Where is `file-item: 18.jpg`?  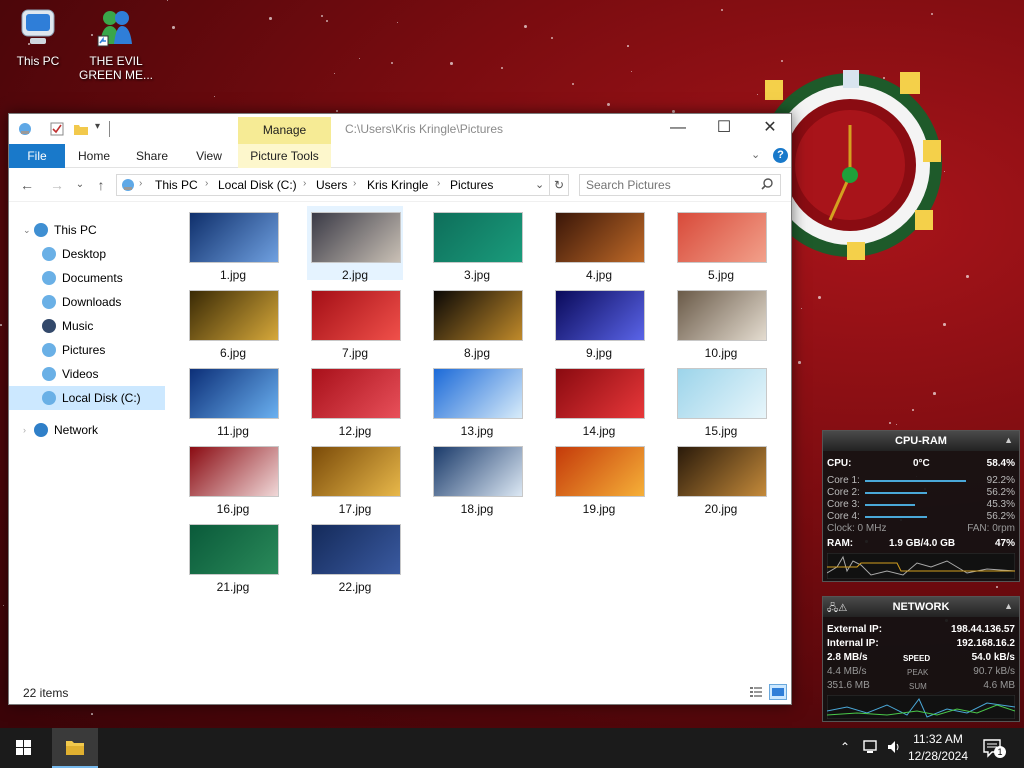
file-item: 18.jpg is located at coordinates (477, 478).